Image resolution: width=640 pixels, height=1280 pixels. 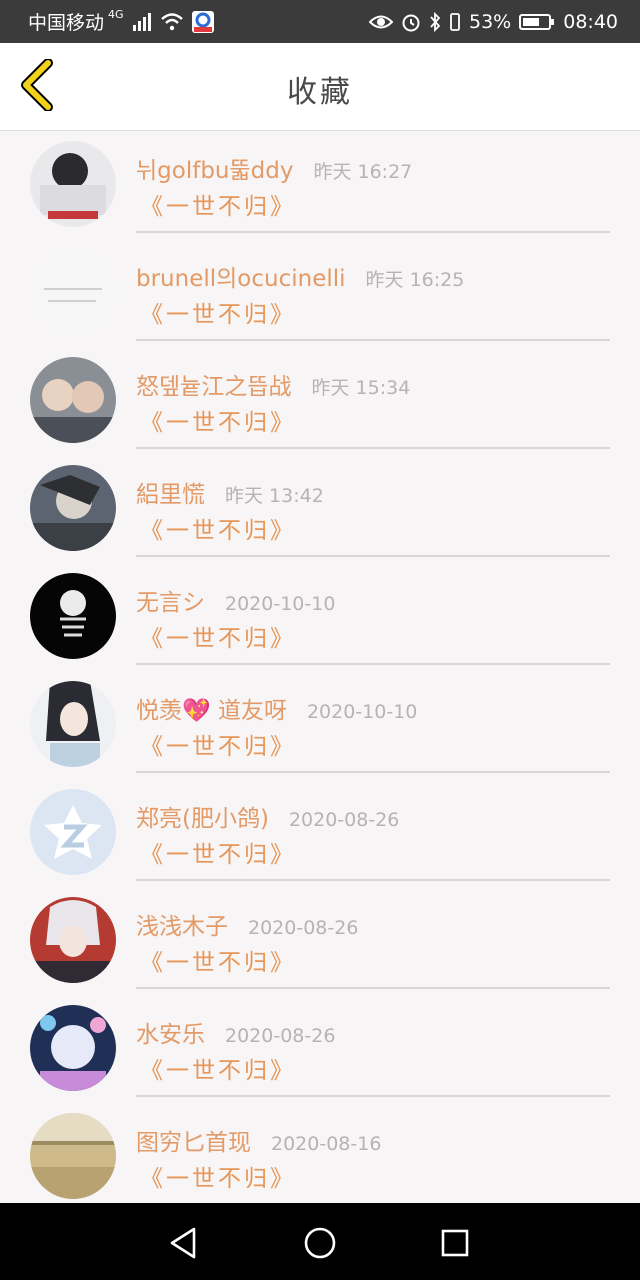 I want to click on nav-home-button, so click(x=320, y=1243).